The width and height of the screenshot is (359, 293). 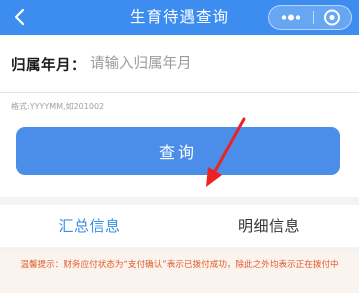 What do you see at coordinates (291, 17) in the screenshot?
I see `more-dots-icon` at bounding box center [291, 17].